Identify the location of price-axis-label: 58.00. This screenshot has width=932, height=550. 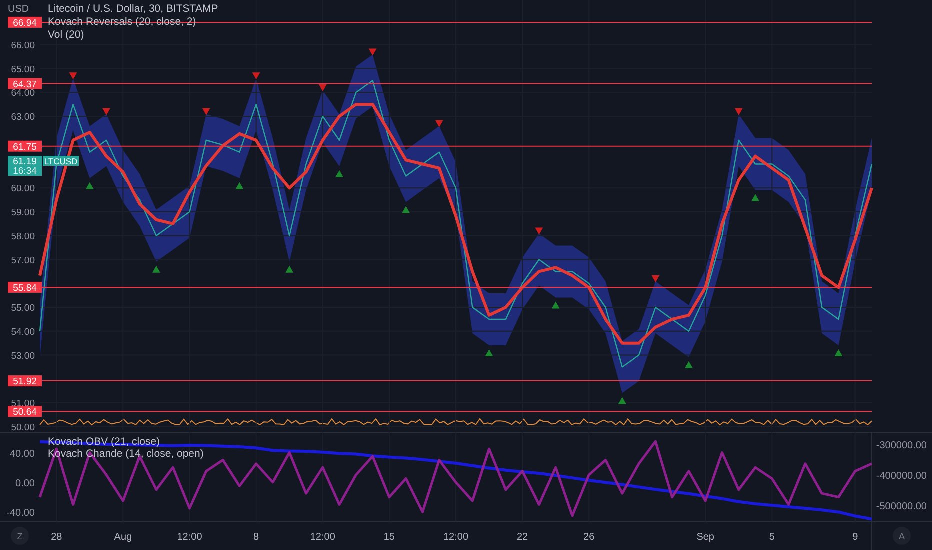
(23, 236).